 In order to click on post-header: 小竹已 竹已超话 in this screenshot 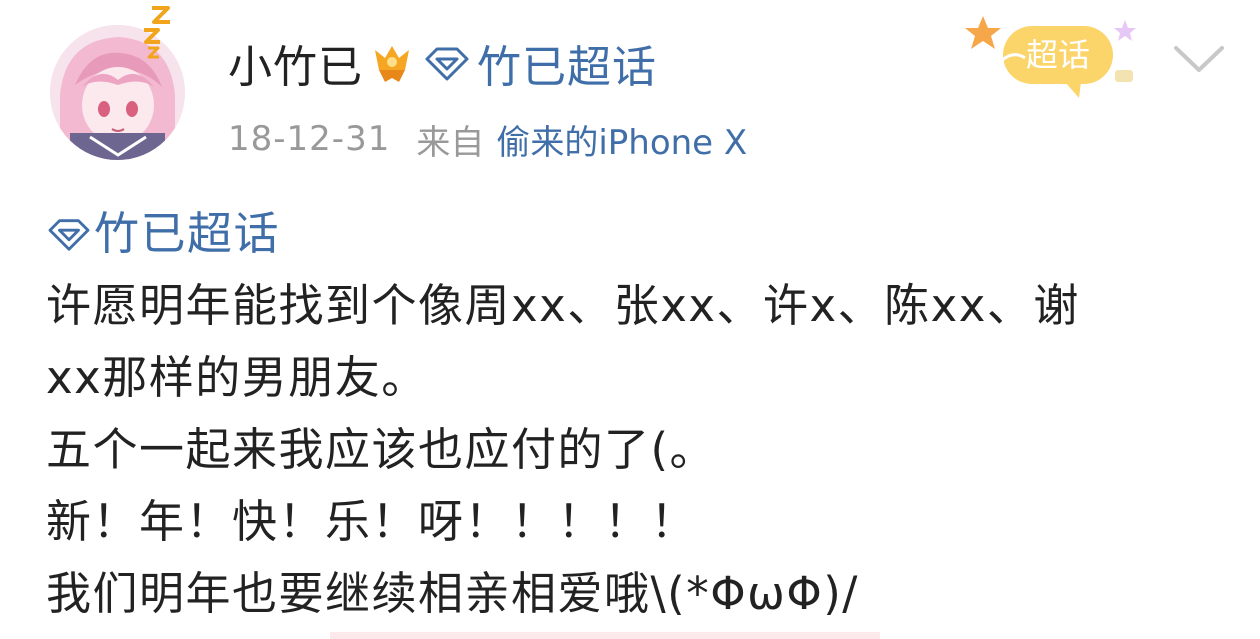, I will do `click(442, 63)`.